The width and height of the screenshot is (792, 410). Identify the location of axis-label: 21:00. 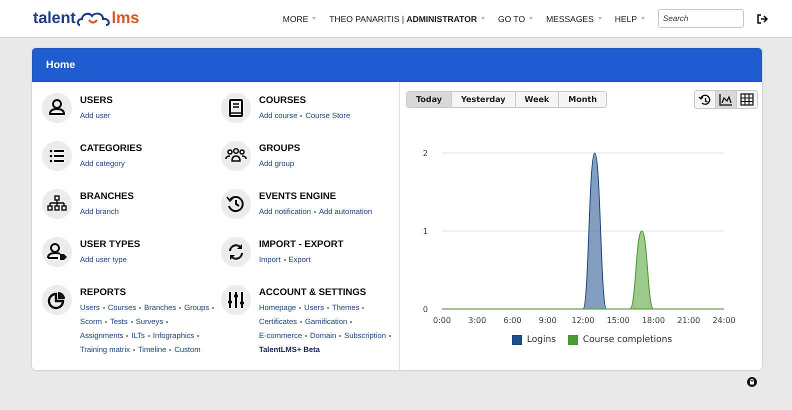
(688, 320).